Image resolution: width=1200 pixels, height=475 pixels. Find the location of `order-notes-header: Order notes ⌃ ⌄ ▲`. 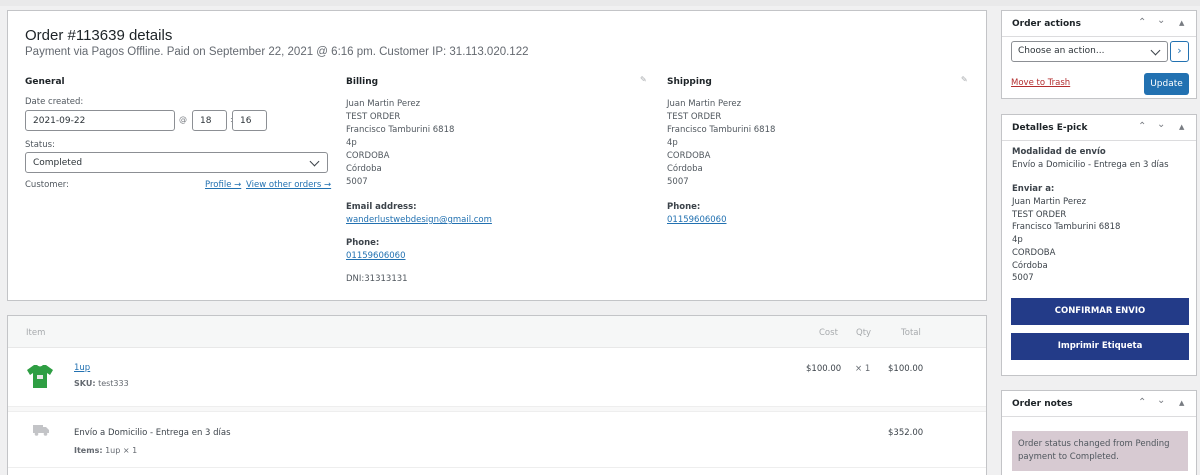

order-notes-header: Order notes ⌃ ⌄ ▲ is located at coordinates (1099, 404).